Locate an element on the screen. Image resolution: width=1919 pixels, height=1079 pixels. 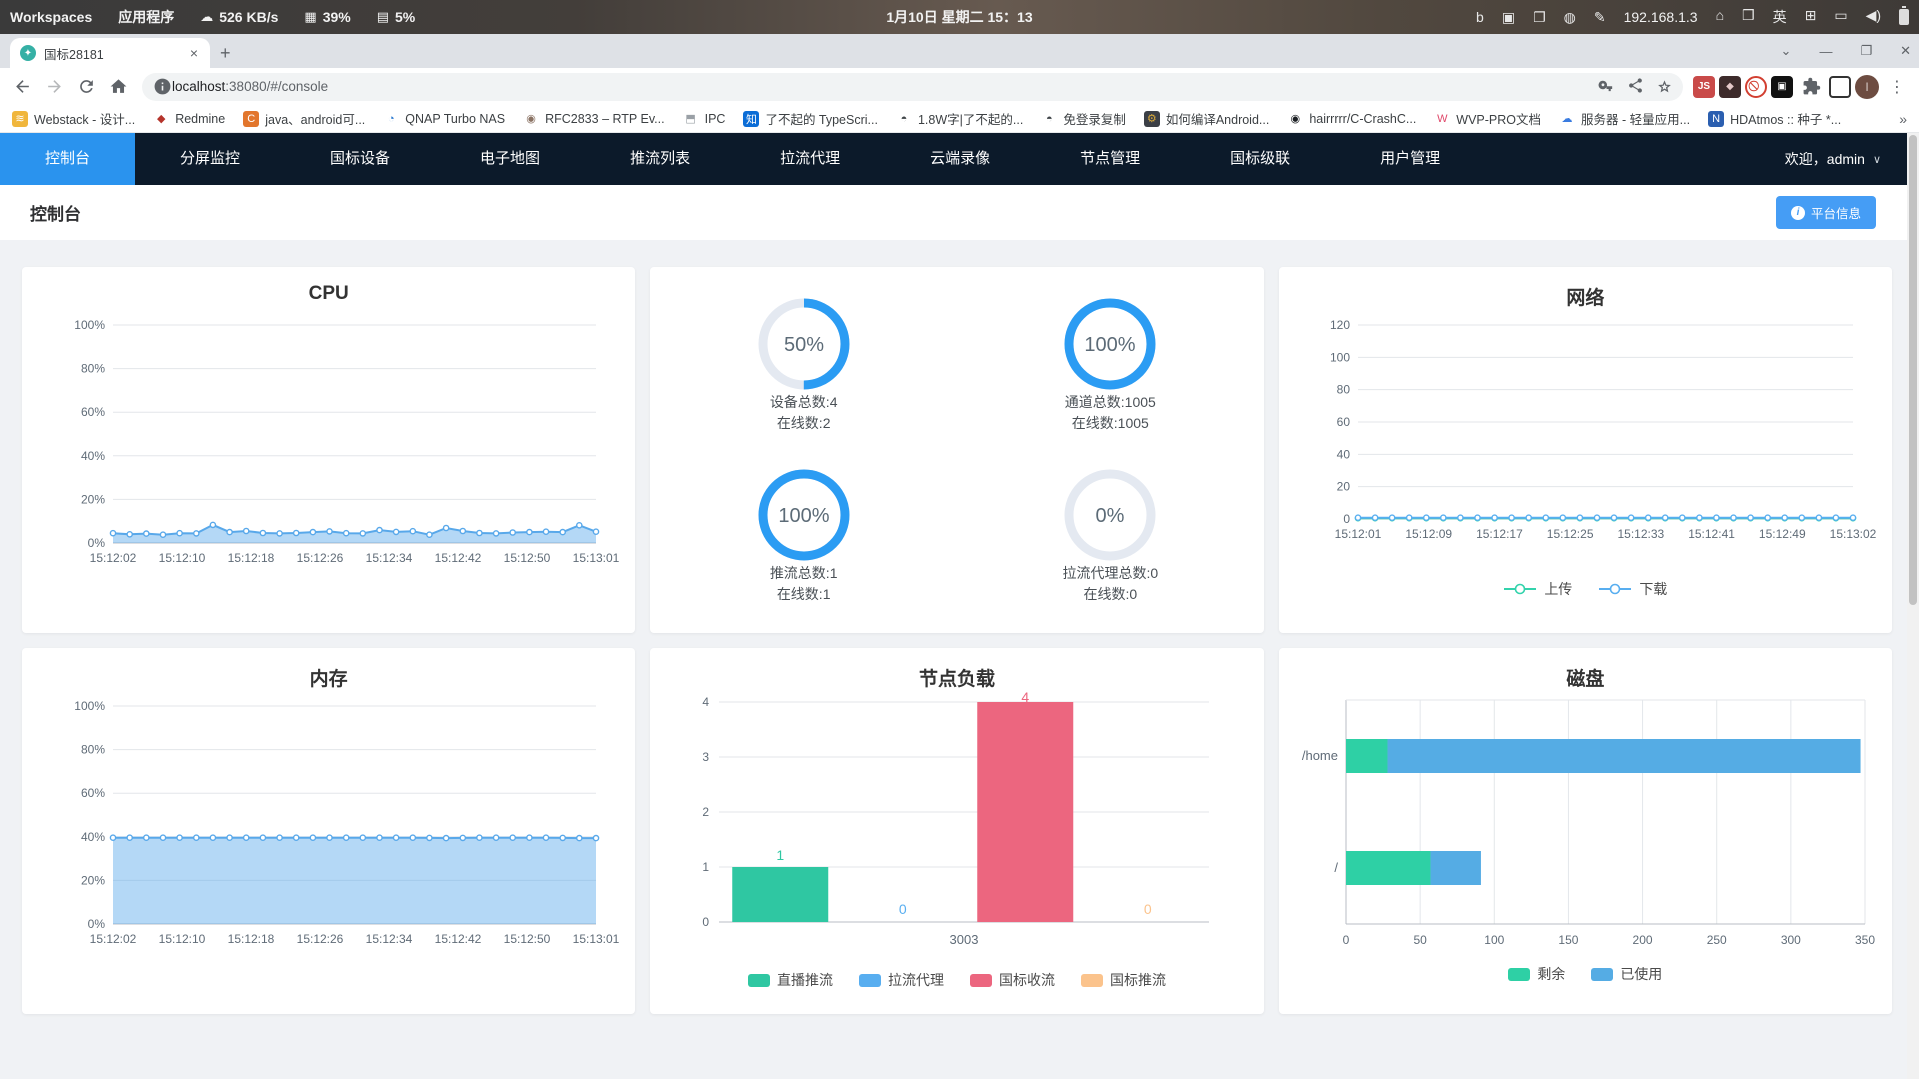
new-tab-button: + is located at coordinates (225, 53).